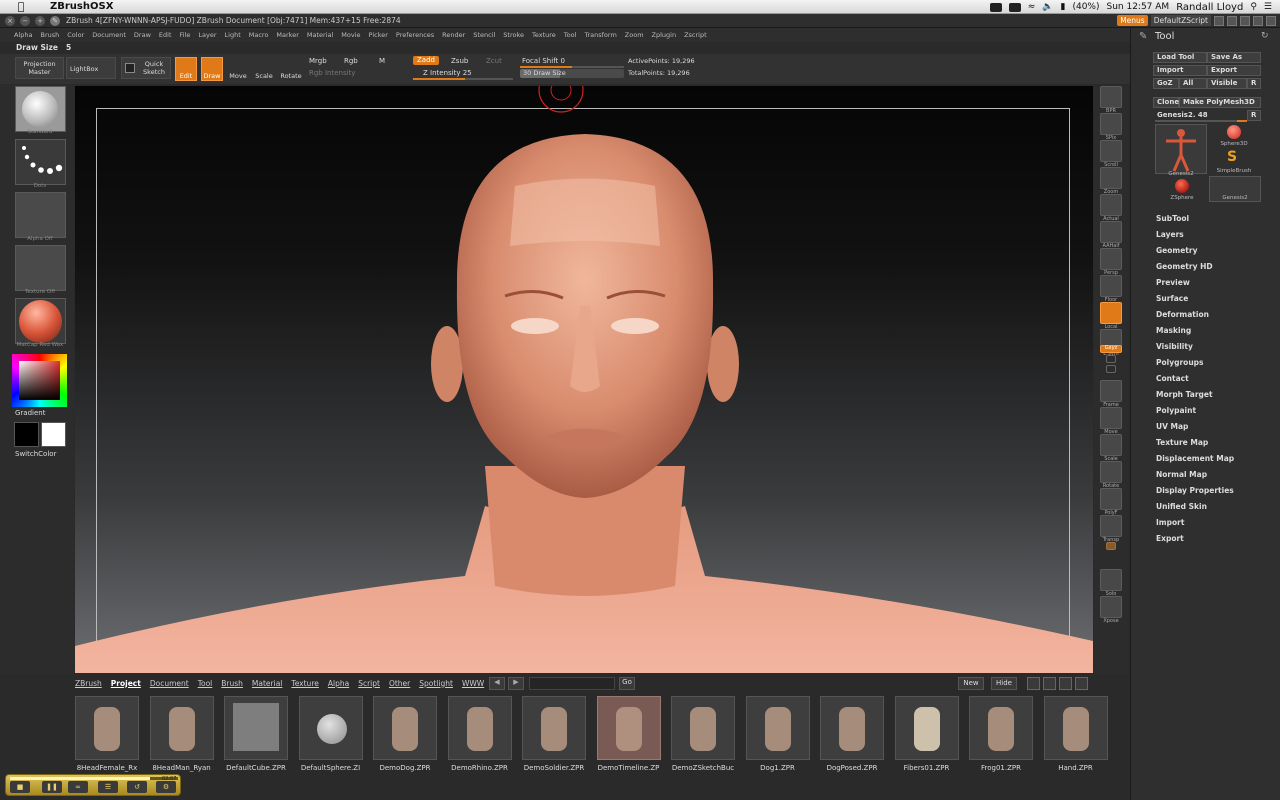 The width and height of the screenshot is (1280, 800). Describe the element at coordinates (664, 35) in the screenshot. I see `menu-zplugin: Zplugin` at that location.